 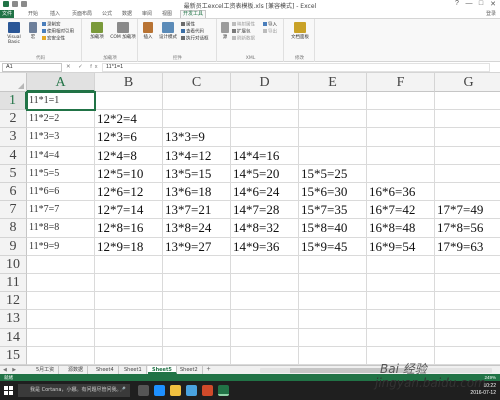 I want to click on cell-g7: 17*7=49, so click(x=467, y=210).